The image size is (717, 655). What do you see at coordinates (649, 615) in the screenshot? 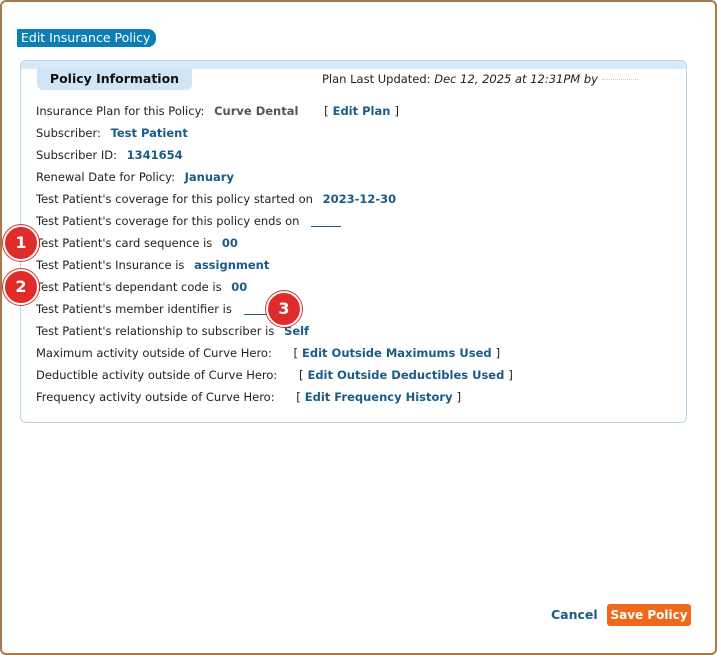
I see `save-policy-button: Save Policy` at bounding box center [649, 615].